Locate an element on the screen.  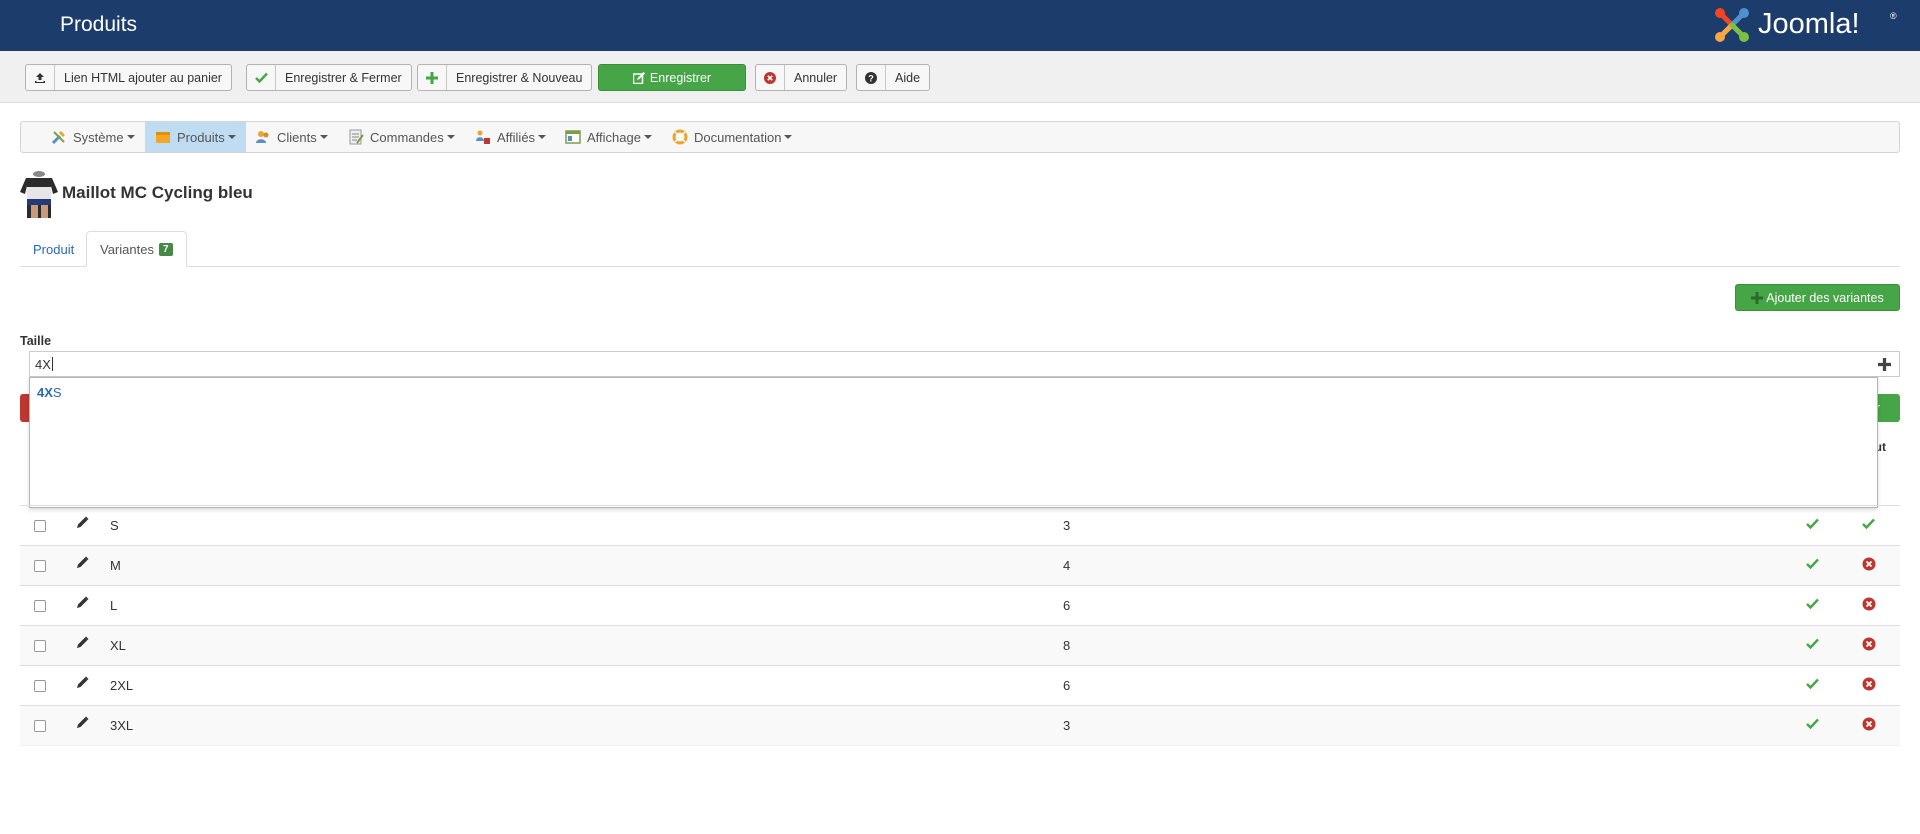
add-size-button is located at coordinates (1884, 366).